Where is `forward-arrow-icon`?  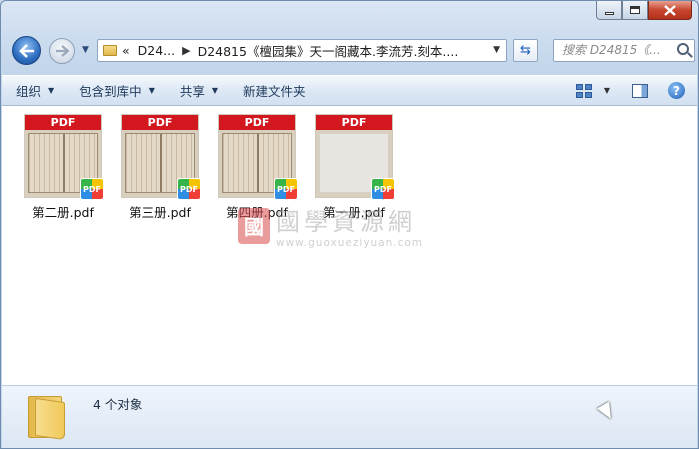
forward-arrow-icon is located at coordinates (62, 51).